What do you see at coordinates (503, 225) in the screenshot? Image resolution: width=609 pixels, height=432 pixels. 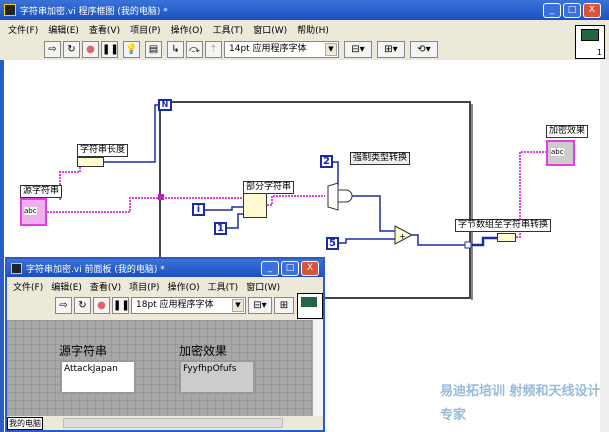 I see `byte-to-string-label: 字节数组至字符串转换` at bounding box center [503, 225].